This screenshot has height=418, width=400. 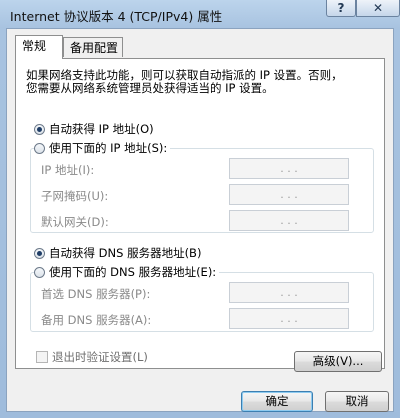 What do you see at coordinates (93, 47) in the screenshot?
I see `tab-alternate-configuration: 备用配置` at bounding box center [93, 47].